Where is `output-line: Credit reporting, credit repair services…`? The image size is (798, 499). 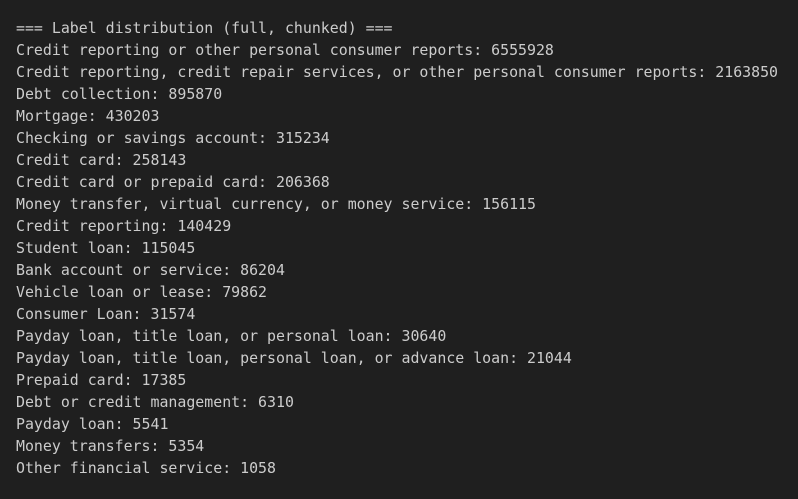 output-line: Credit reporting, credit repair services… is located at coordinates (397, 72).